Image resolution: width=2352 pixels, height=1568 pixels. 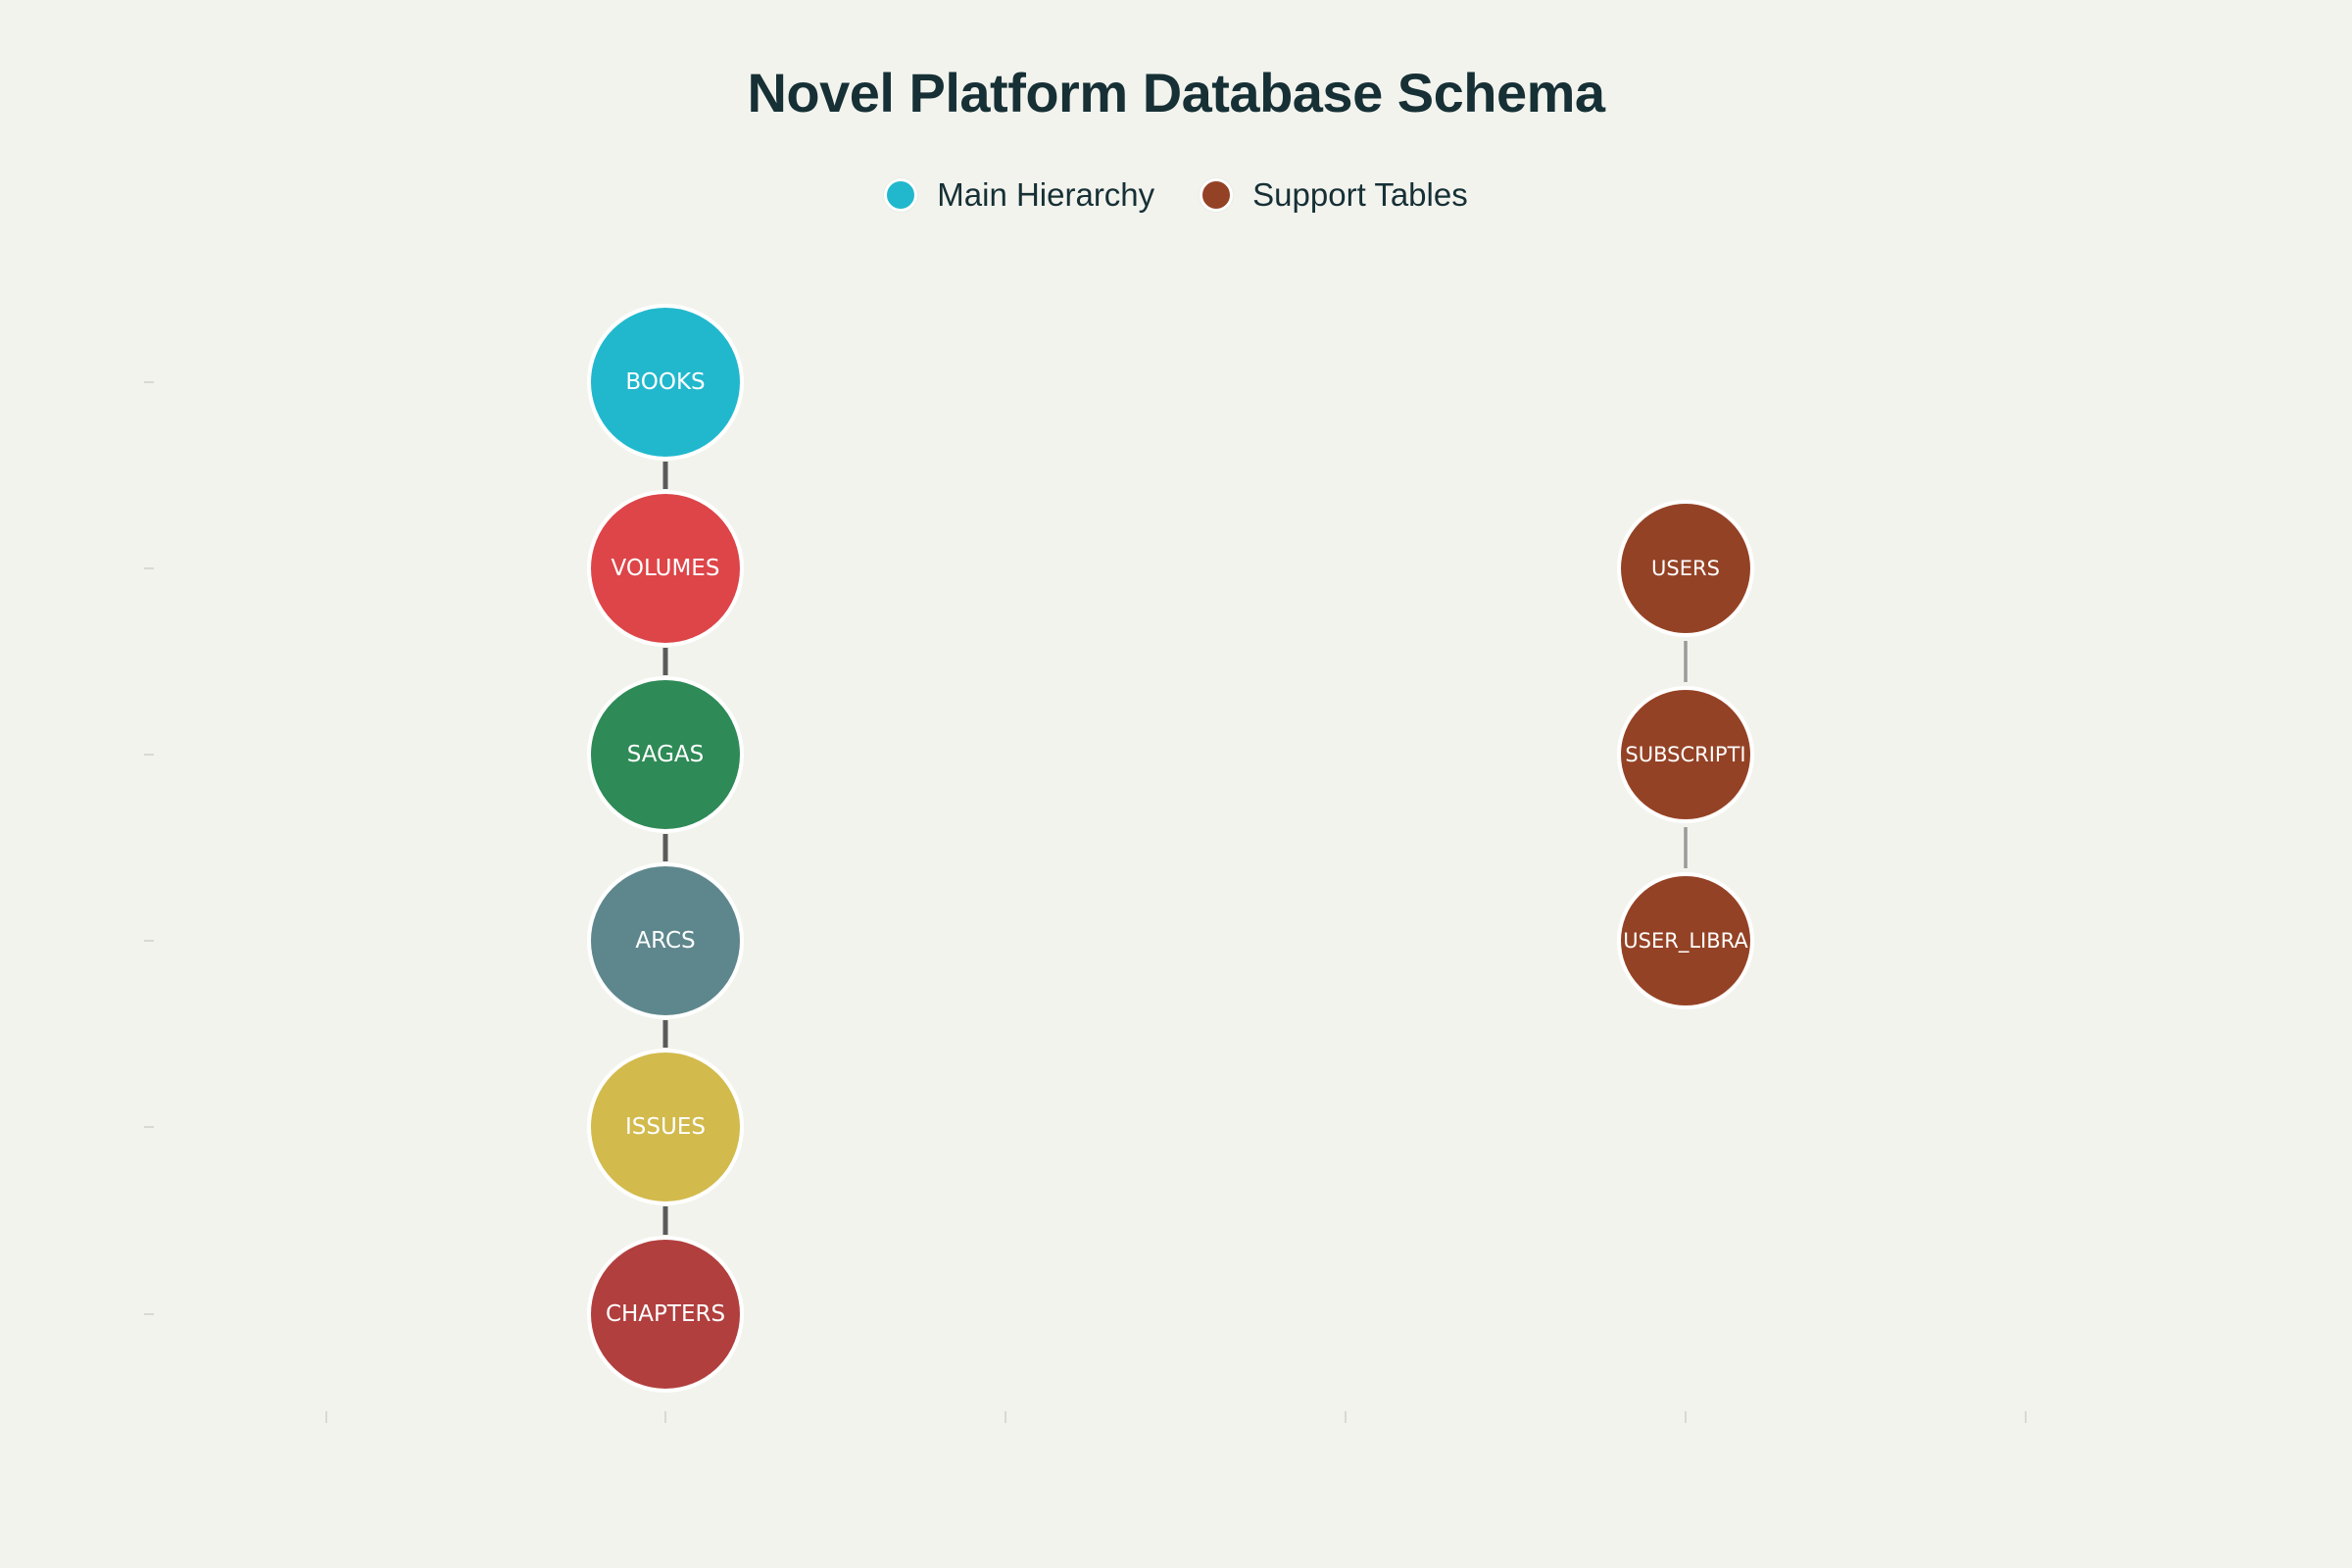 I want to click on node-chapters: CHAPTERS, so click(x=665, y=1314).